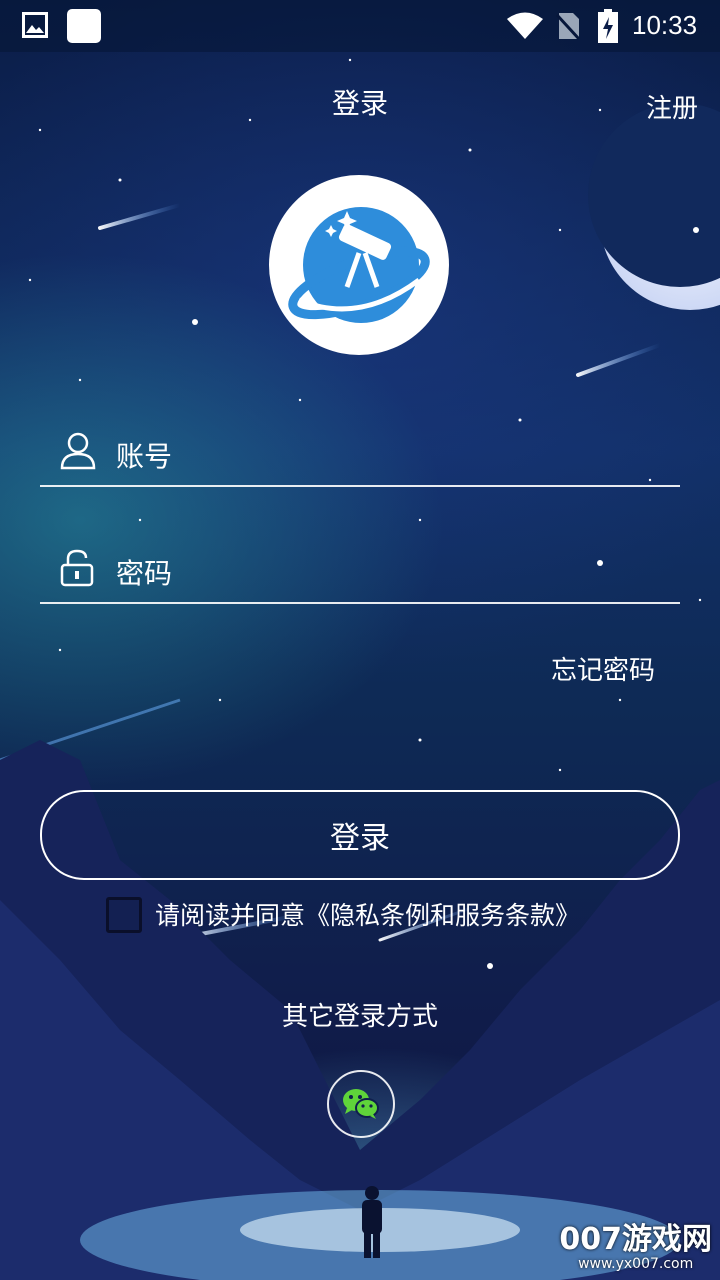  What do you see at coordinates (636, 1264) in the screenshot?
I see `watermark-url: www.yx007.com` at bounding box center [636, 1264].